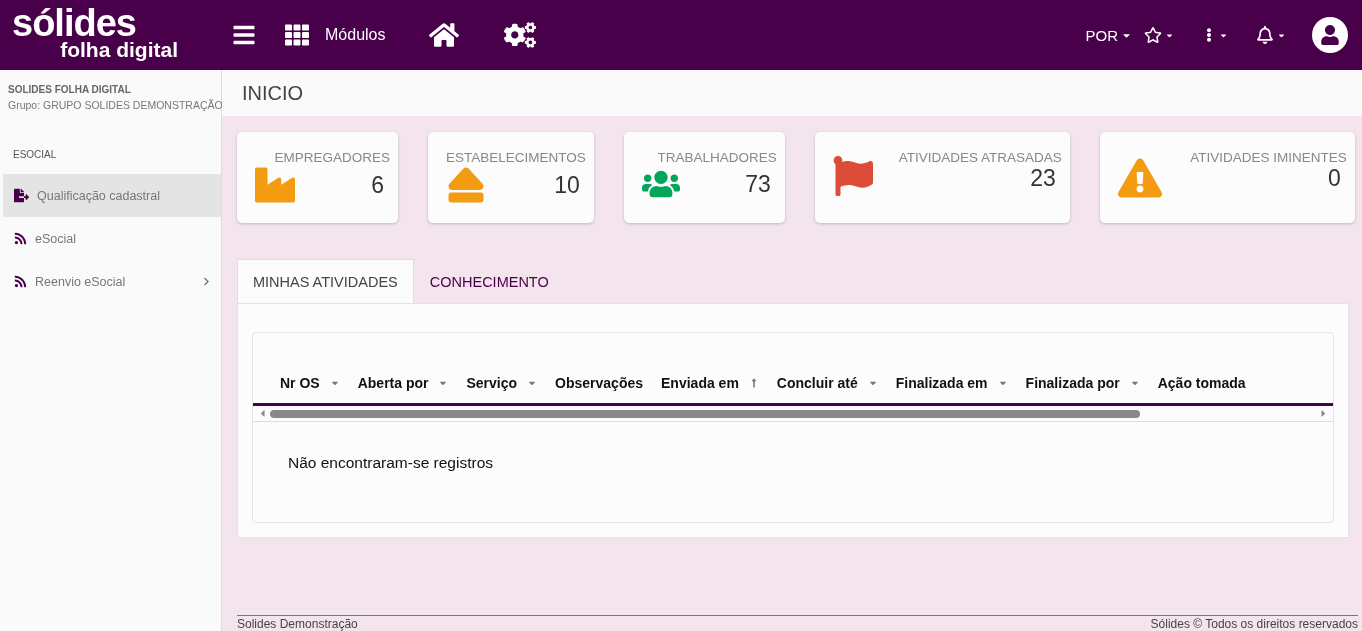  I want to click on column-header: Finalizada por, so click(1072, 383).